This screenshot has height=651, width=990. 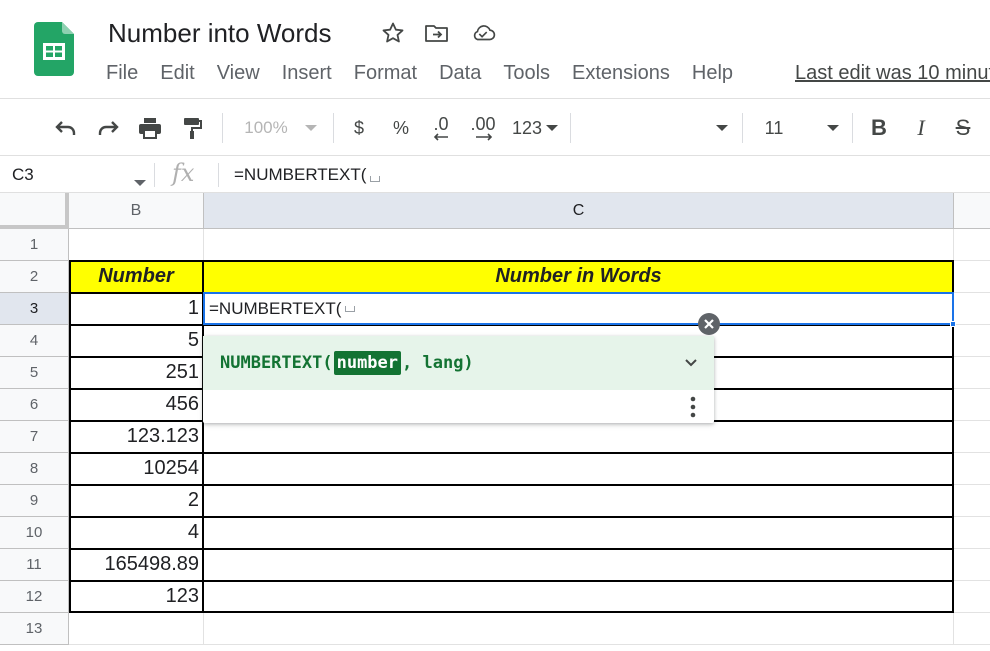 What do you see at coordinates (879, 128) in the screenshot?
I see `bold-button: B` at bounding box center [879, 128].